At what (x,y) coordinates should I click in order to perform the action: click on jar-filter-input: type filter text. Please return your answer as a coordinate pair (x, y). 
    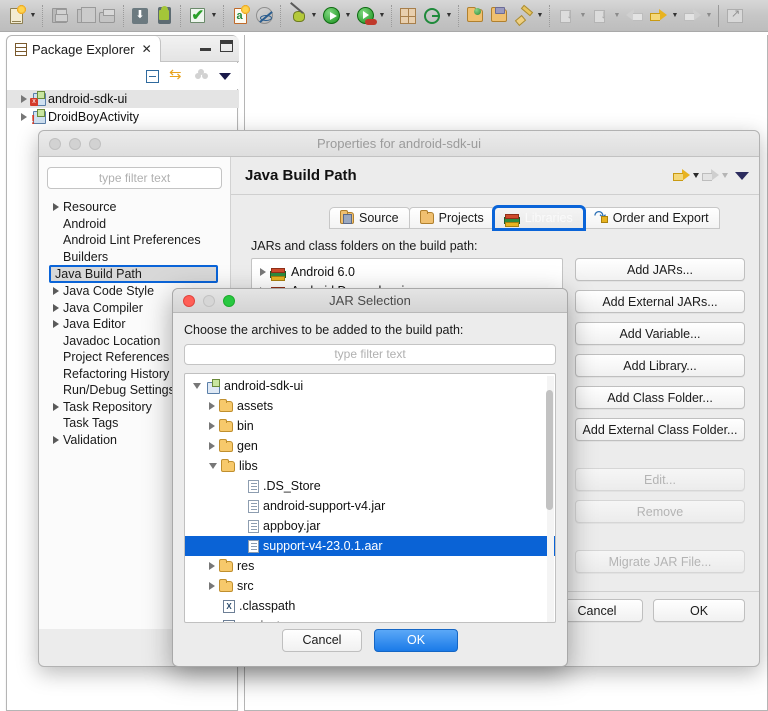
    Looking at the image, I should click on (370, 354).